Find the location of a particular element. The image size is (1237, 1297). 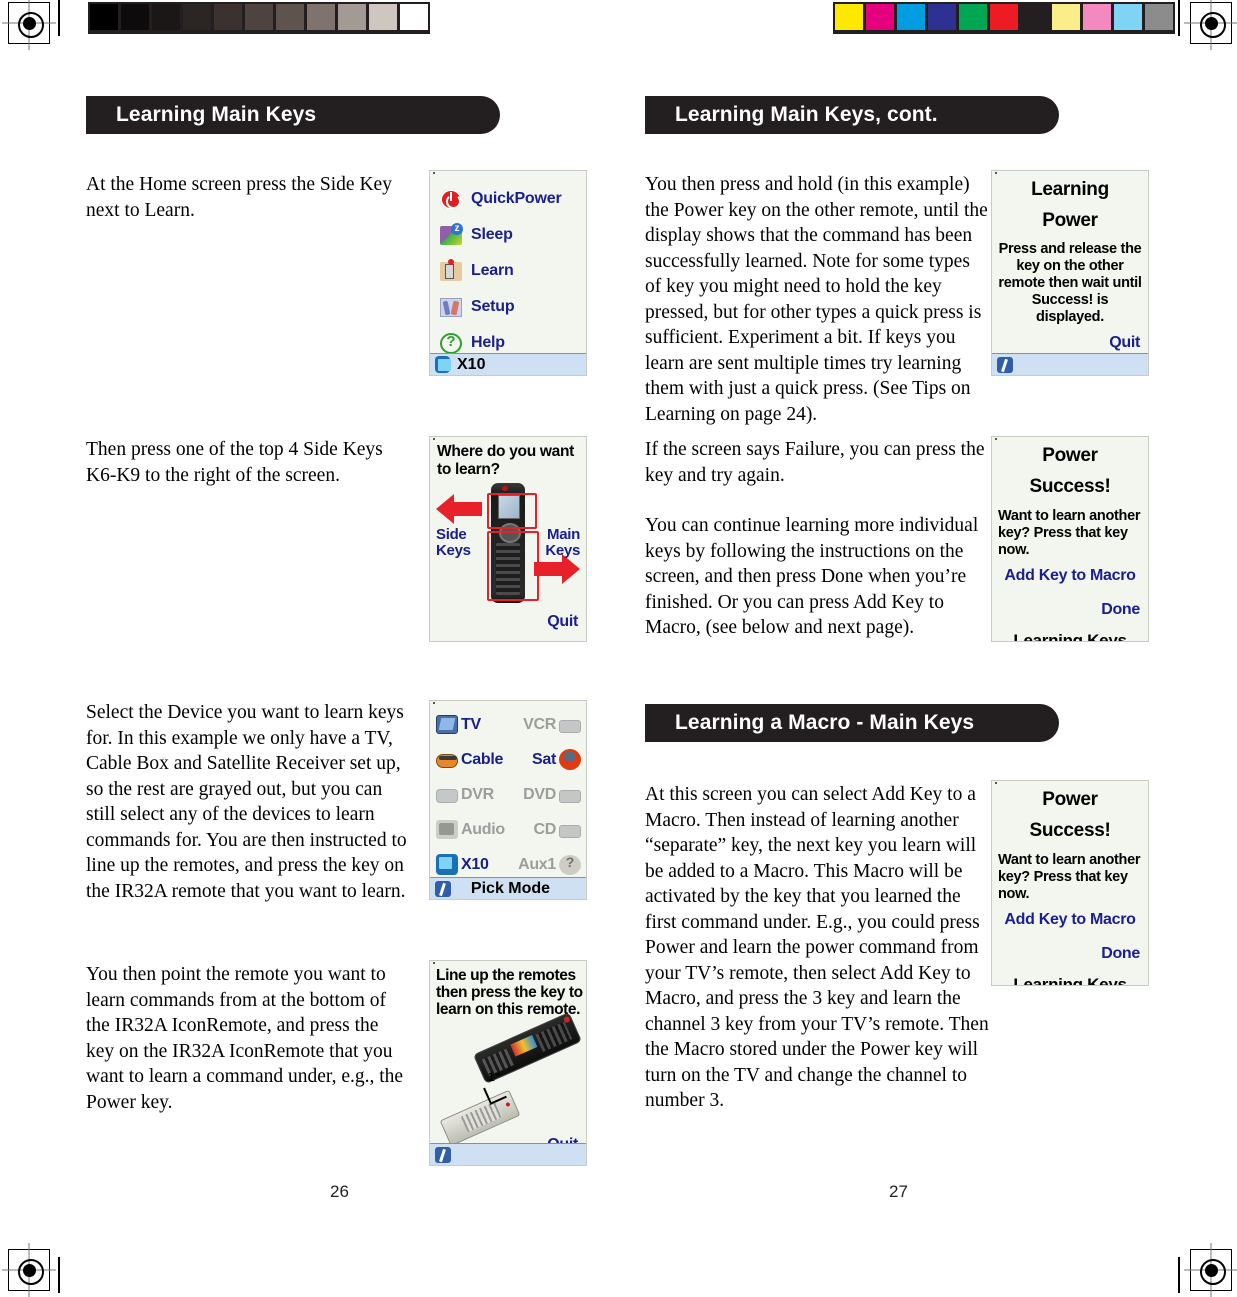

where-to-learn-quit-link: Quit is located at coordinates (508, 622).